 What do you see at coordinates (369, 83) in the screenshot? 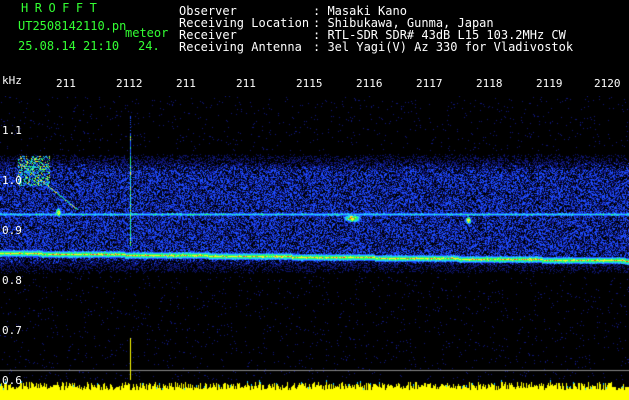
I see `time-tick-label: 2116` at bounding box center [369, 83].